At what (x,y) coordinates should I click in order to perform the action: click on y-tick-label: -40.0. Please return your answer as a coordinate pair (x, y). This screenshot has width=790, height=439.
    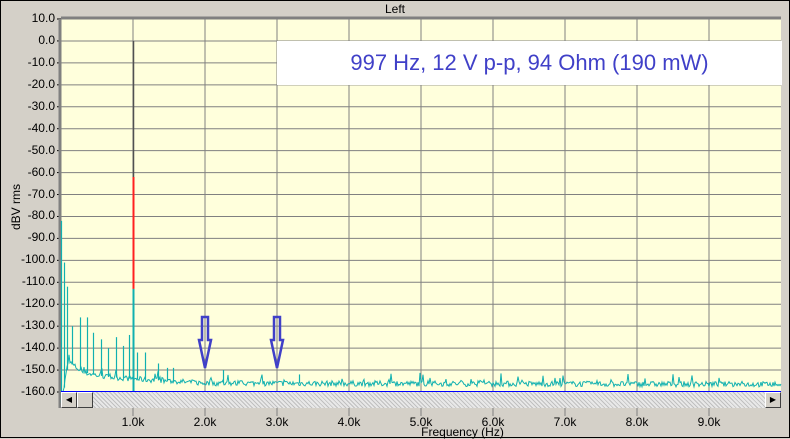
    Looking at the image, I should click on (41, 127).